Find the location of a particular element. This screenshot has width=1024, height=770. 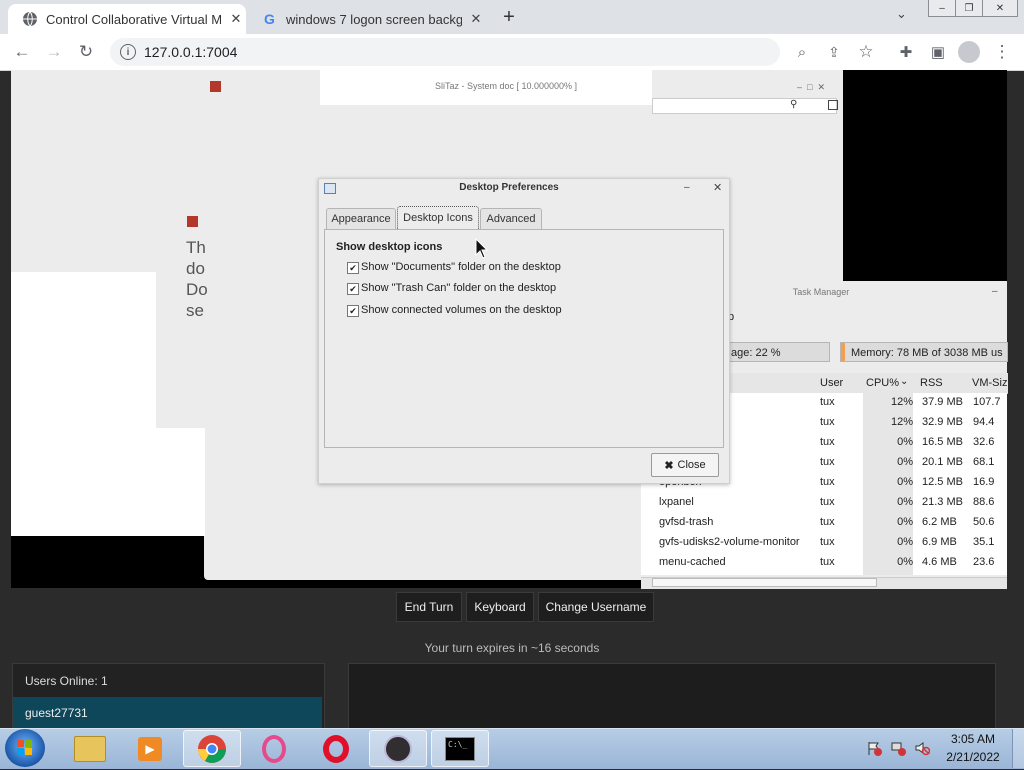

obs-icon is located at coordinates (398, 748).